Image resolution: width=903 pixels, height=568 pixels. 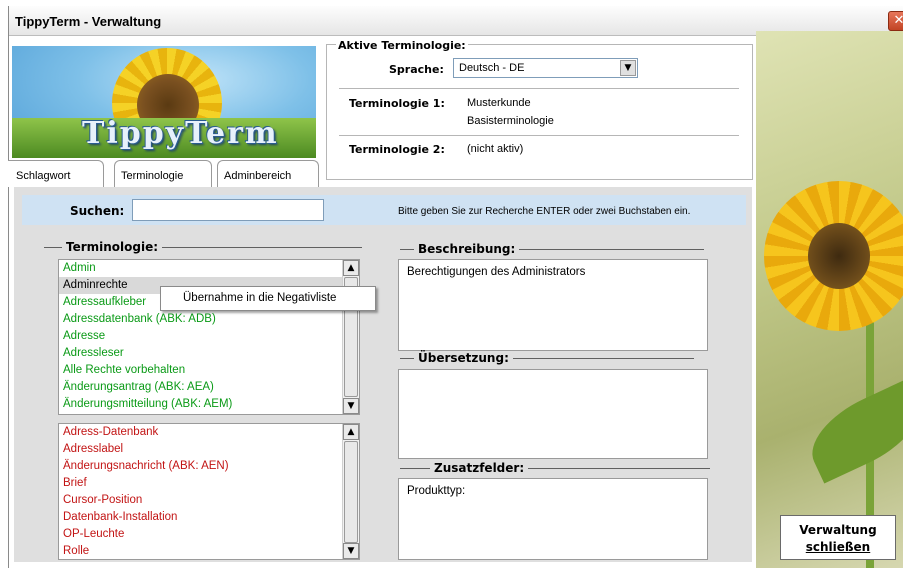 I want to click on blocked-terms-scrollbar: ▲ ▼, so click(x=350, y=491).